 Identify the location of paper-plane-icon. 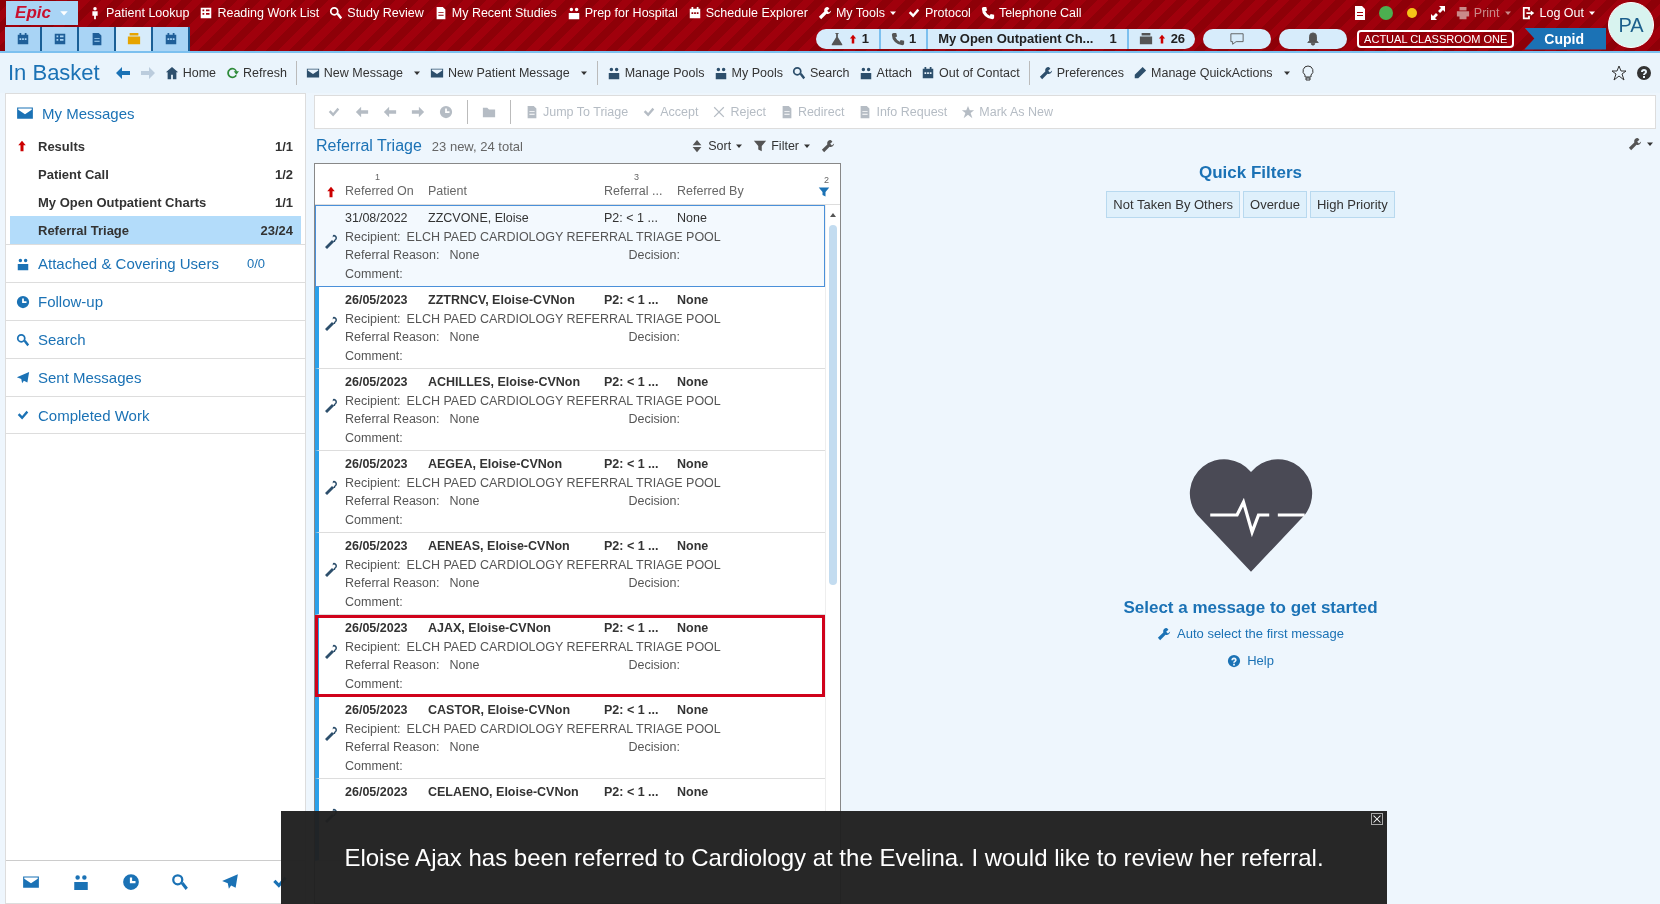
(230, 882).